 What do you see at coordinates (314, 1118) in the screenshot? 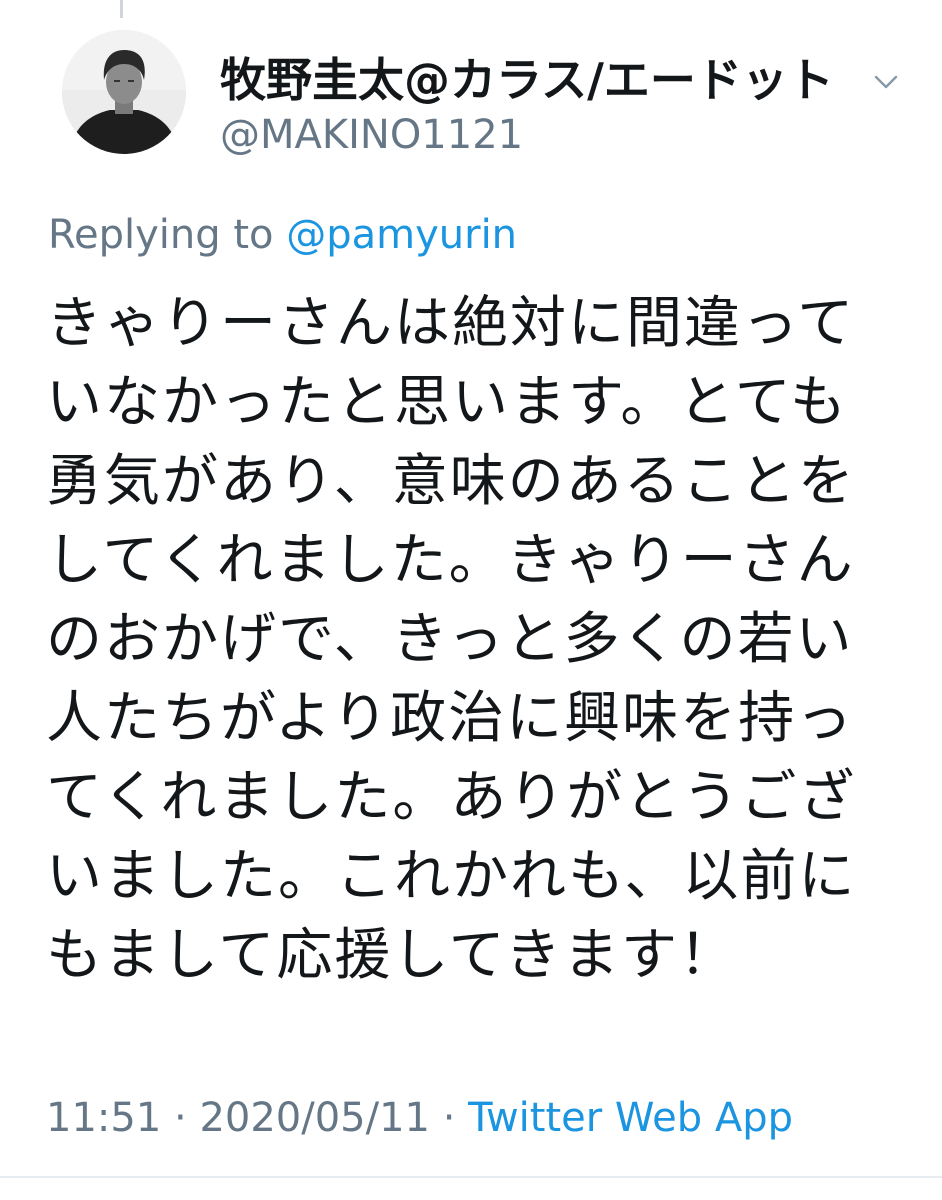
I see `tweet-date: 2020/05/11` at bounding box center [314, 1118].